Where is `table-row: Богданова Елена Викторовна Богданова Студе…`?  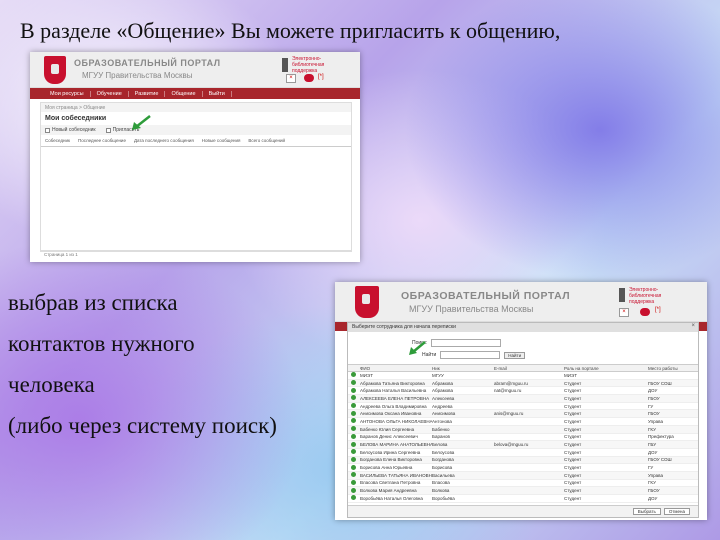 table-row: Богданова Елена Викторовна Богданова Студе… is located at coordinates (523, 460).